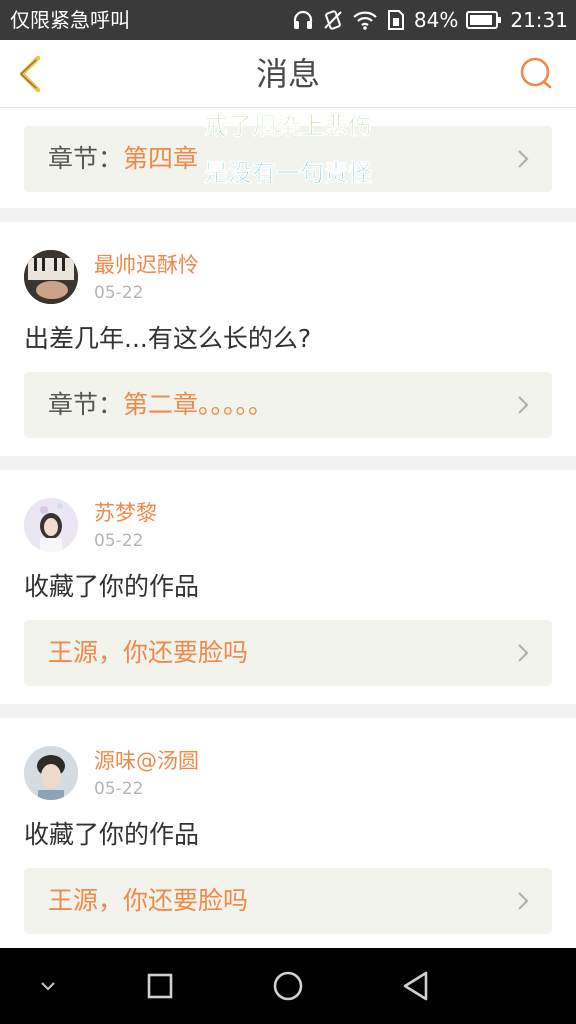 This screenshot has height=1024, width=576. Describe the element at coordinates (395, 20) in the screenshot. I see `sim-icon` at that location.